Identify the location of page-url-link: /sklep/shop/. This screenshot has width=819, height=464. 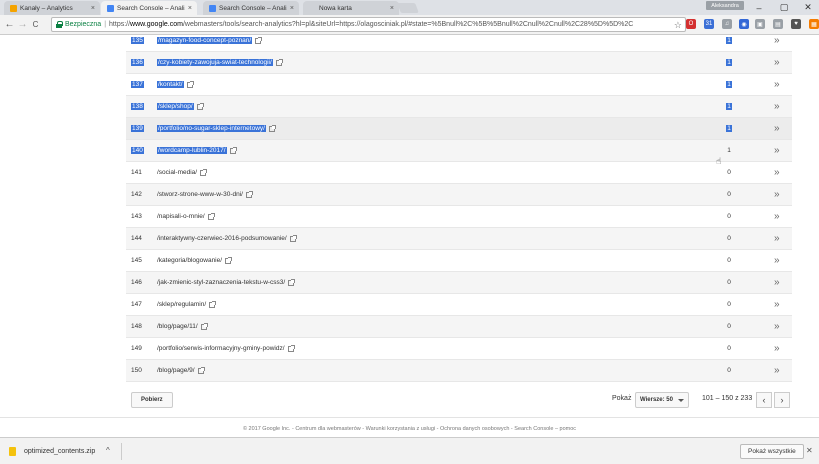
(180, 106).